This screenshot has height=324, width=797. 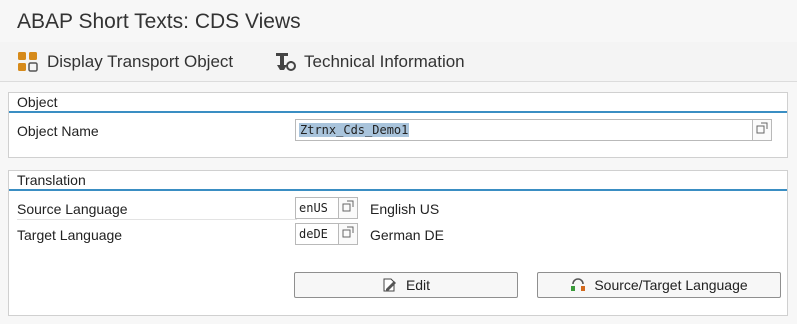 I want to click on object-name-value: Ztrnx_Cds_Demo1, so click(x=354, y=130).